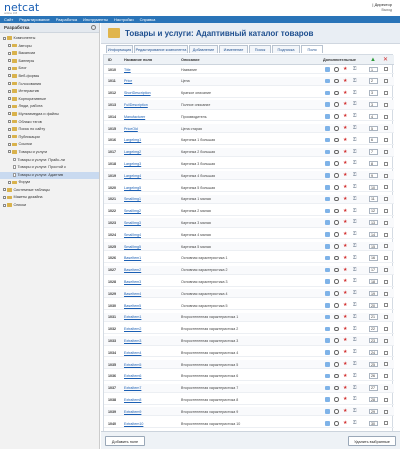 Image resolution: width=400 pixels, height=449 pixels. Describe the element at coordinates (385, 60) in the screenshot. I see `delete-icon: ✕` at that location.